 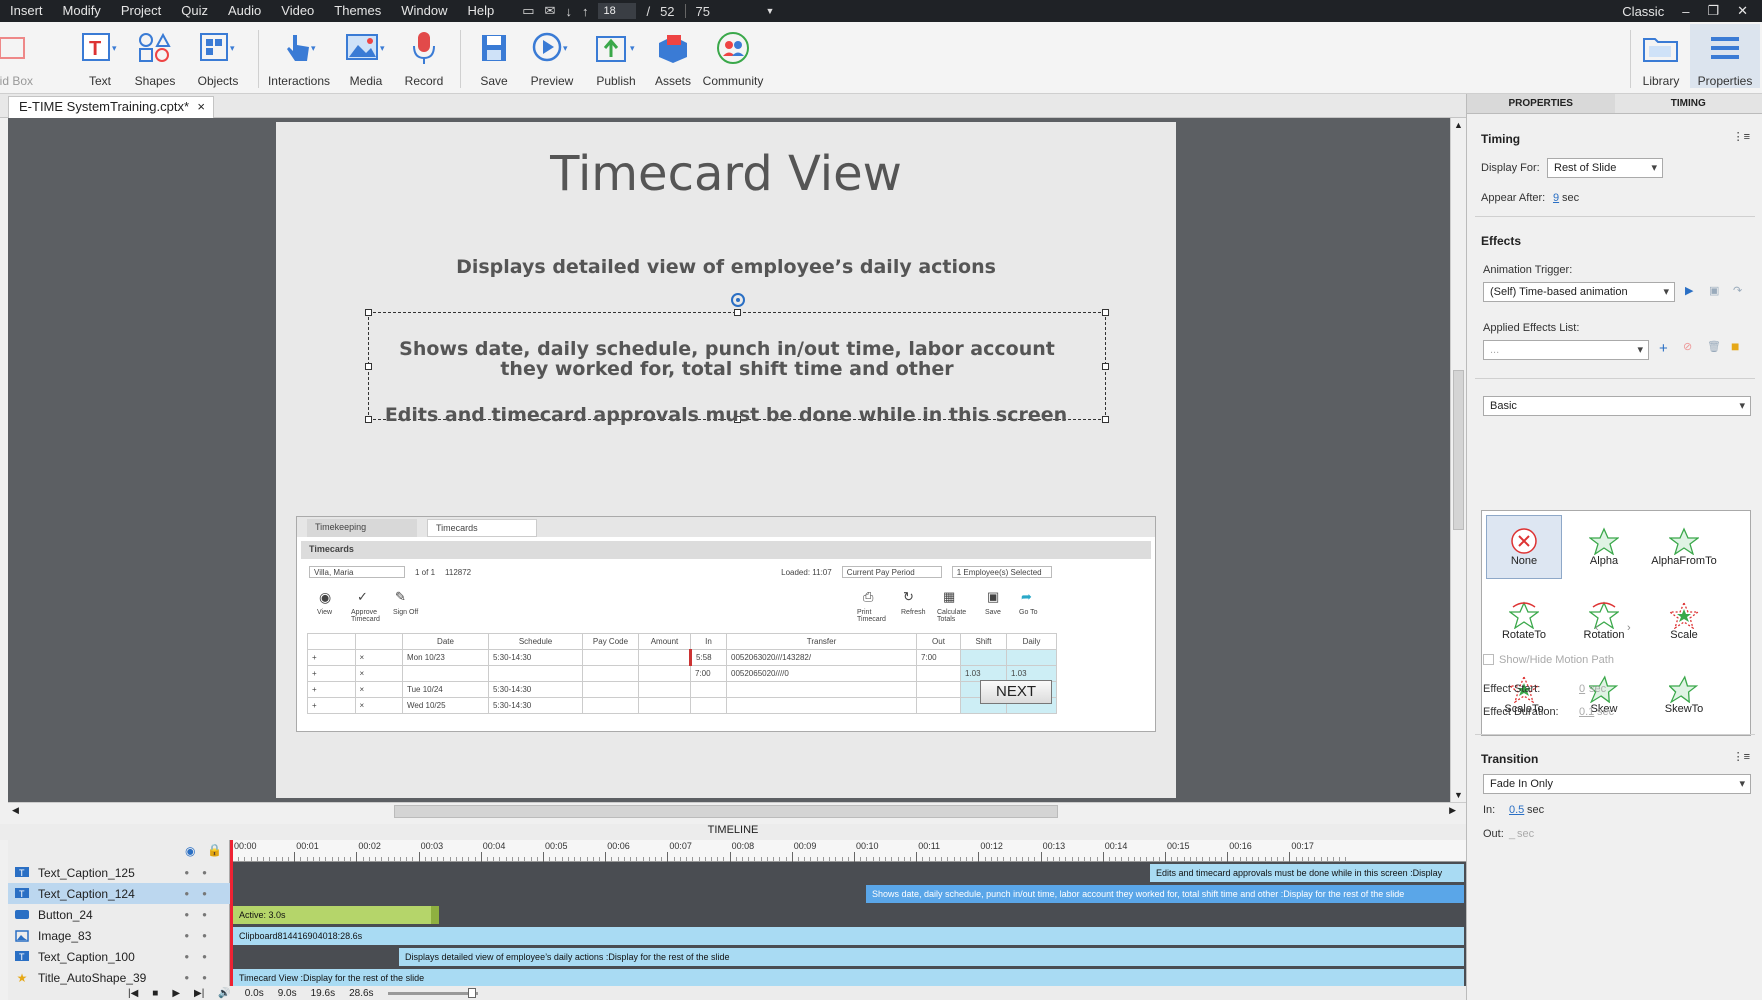 I want to click on in-input: 0.5, so click(x=1516, y=810).